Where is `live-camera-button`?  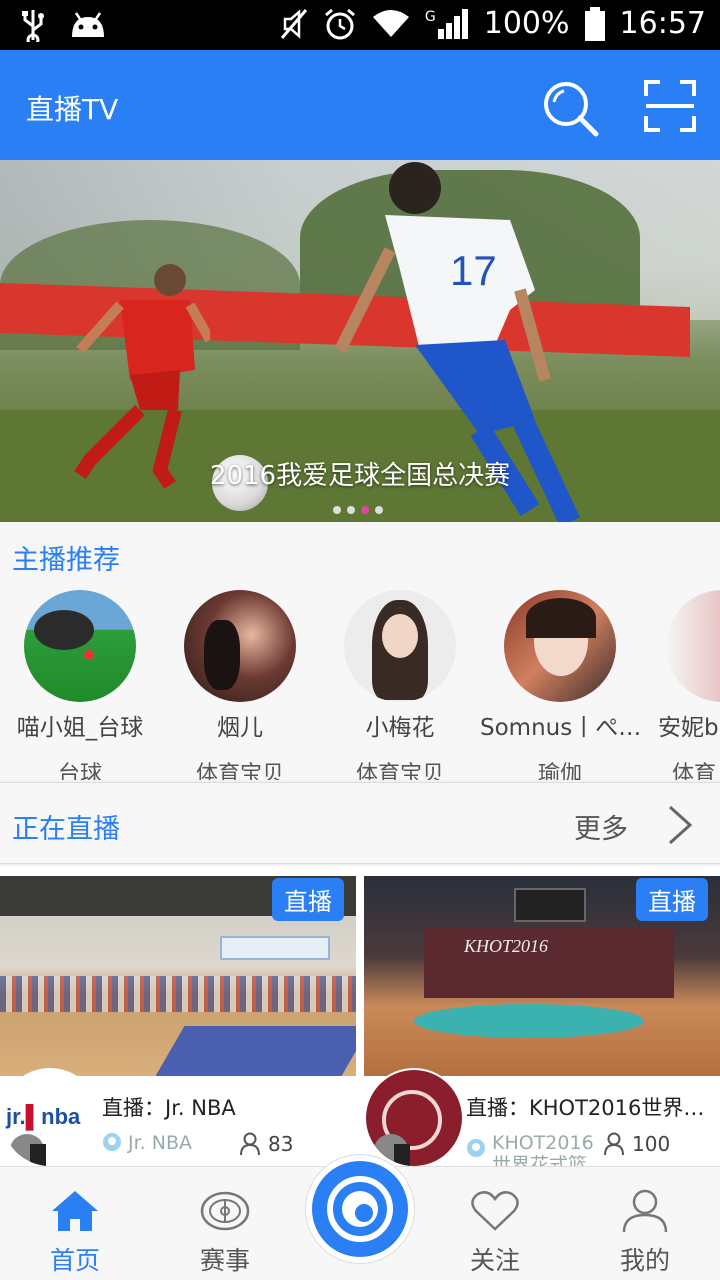 live-camera-button is located at coordinates (360, 1209).